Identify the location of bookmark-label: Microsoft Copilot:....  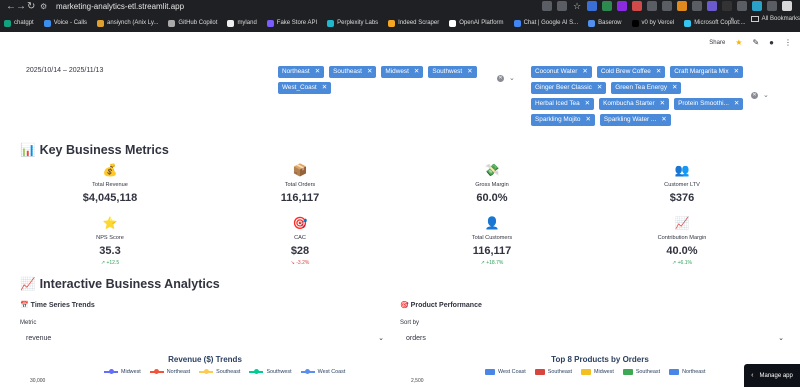
(720, 23).